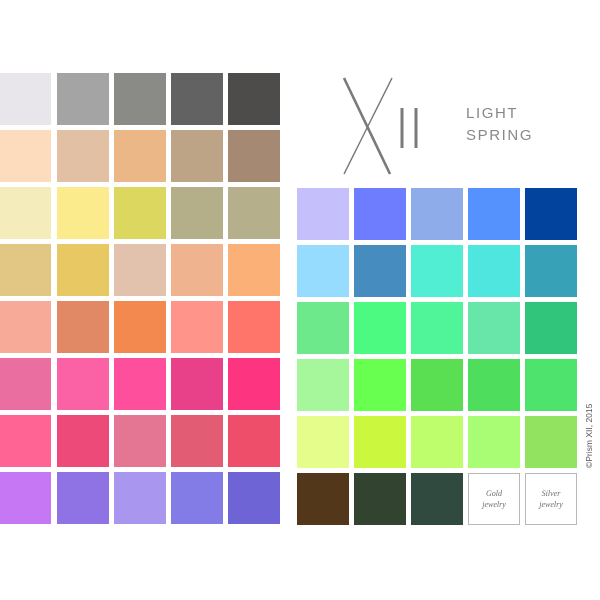 The width and height of the screenshot is (600, 600). Describe the element at coordinates (25, 99) in the screenshot. I see `left-swatch-r1-c1` at that location.